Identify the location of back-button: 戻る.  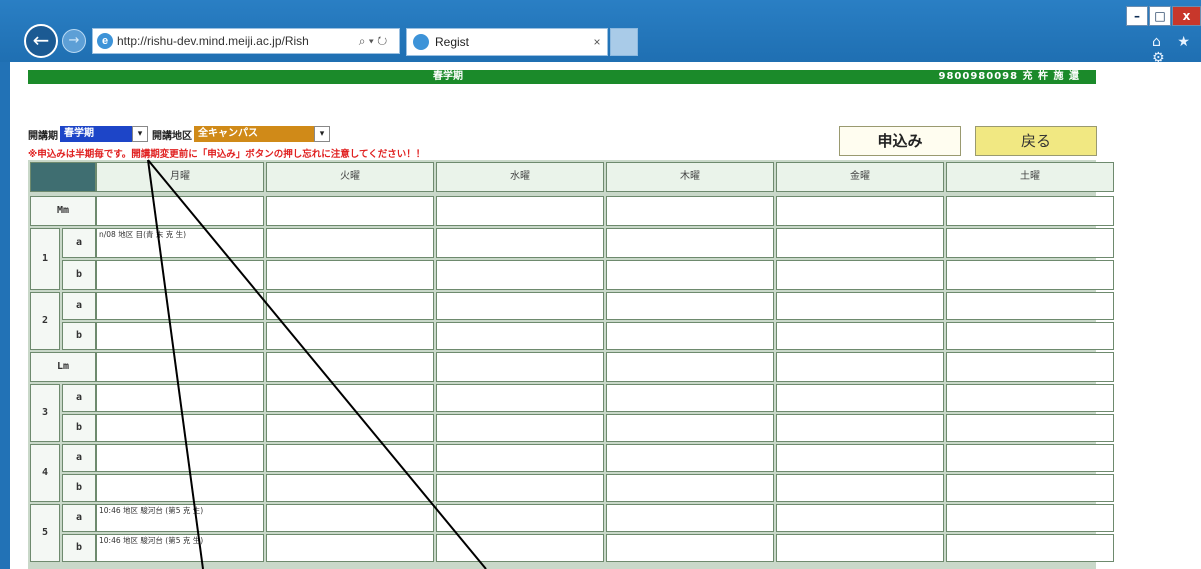
(1036, 141).